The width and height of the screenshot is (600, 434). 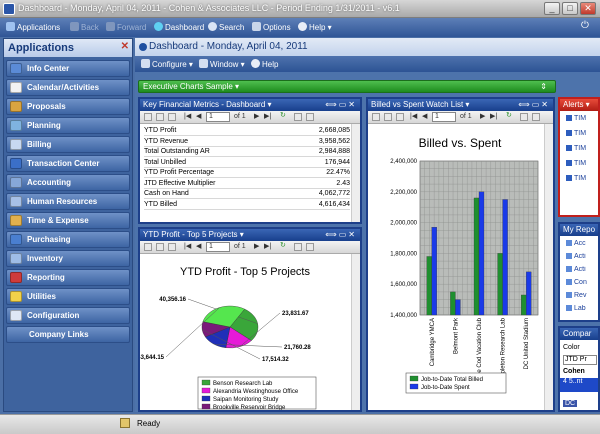 What do you see at coordinates (580, 244) in the screenshot?
I see `report-item: Acc` at bounding box center [580, 244].